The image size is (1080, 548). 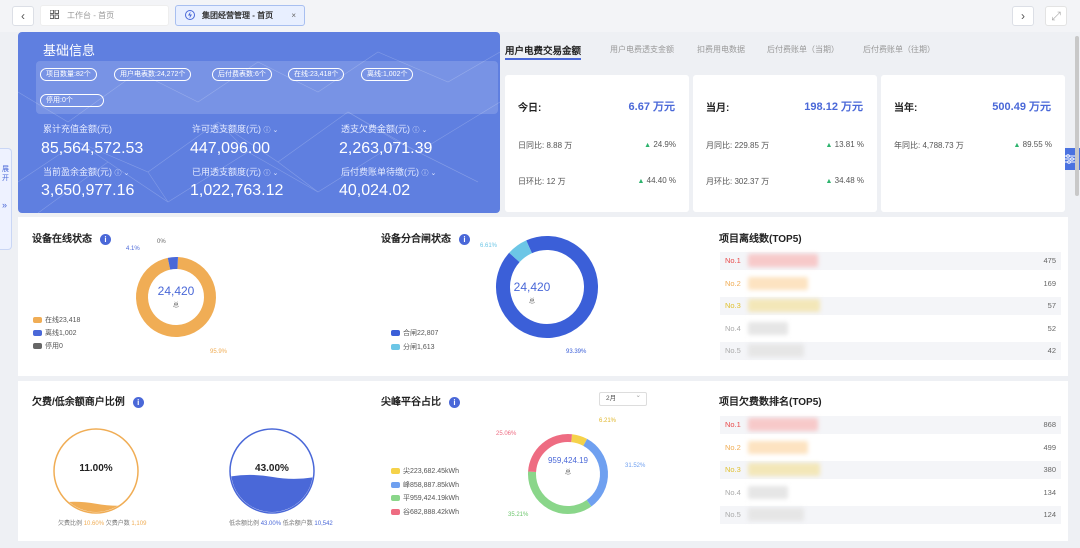 I want to click on tab-user-fee-transaction: 用户电费交易金额, so click(x=543, y=51).